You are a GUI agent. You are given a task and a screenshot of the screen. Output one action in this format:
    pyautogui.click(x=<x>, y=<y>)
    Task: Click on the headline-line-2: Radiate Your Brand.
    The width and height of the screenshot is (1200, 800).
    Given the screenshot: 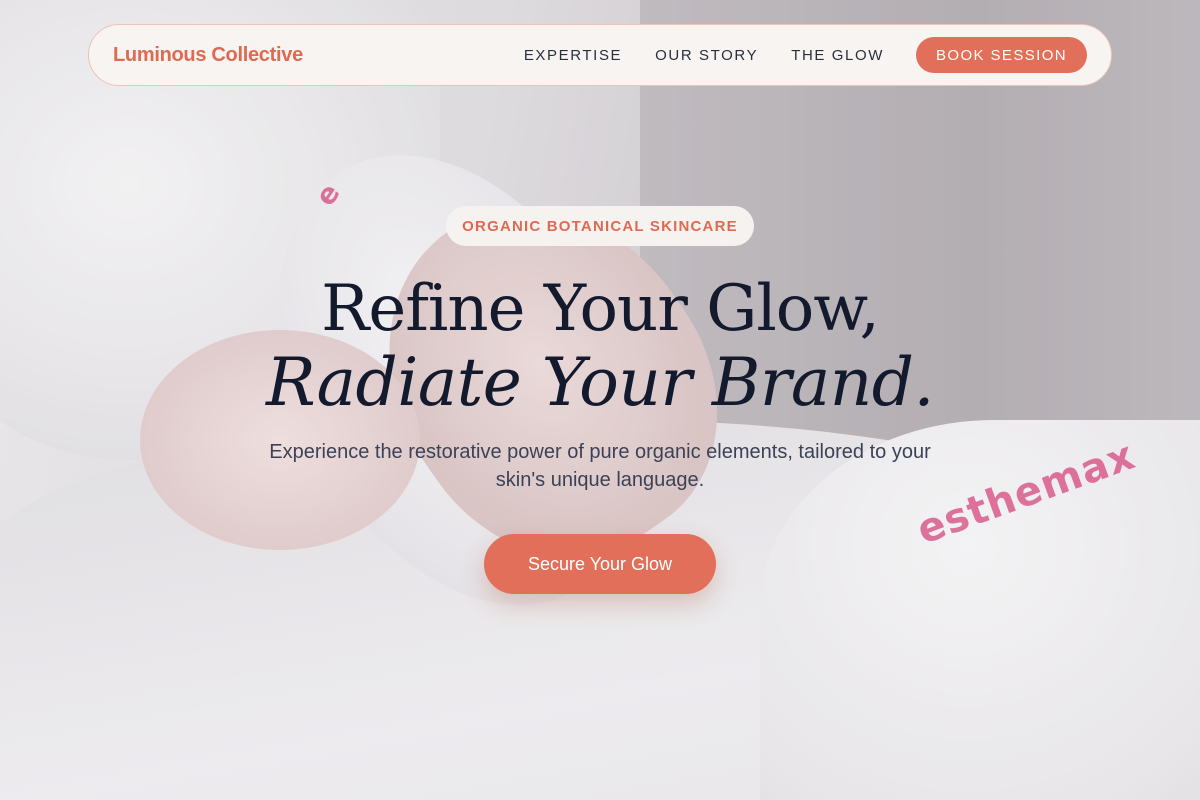 What is the action you would take?
    pyautogui.click(x=600, y=382)
    